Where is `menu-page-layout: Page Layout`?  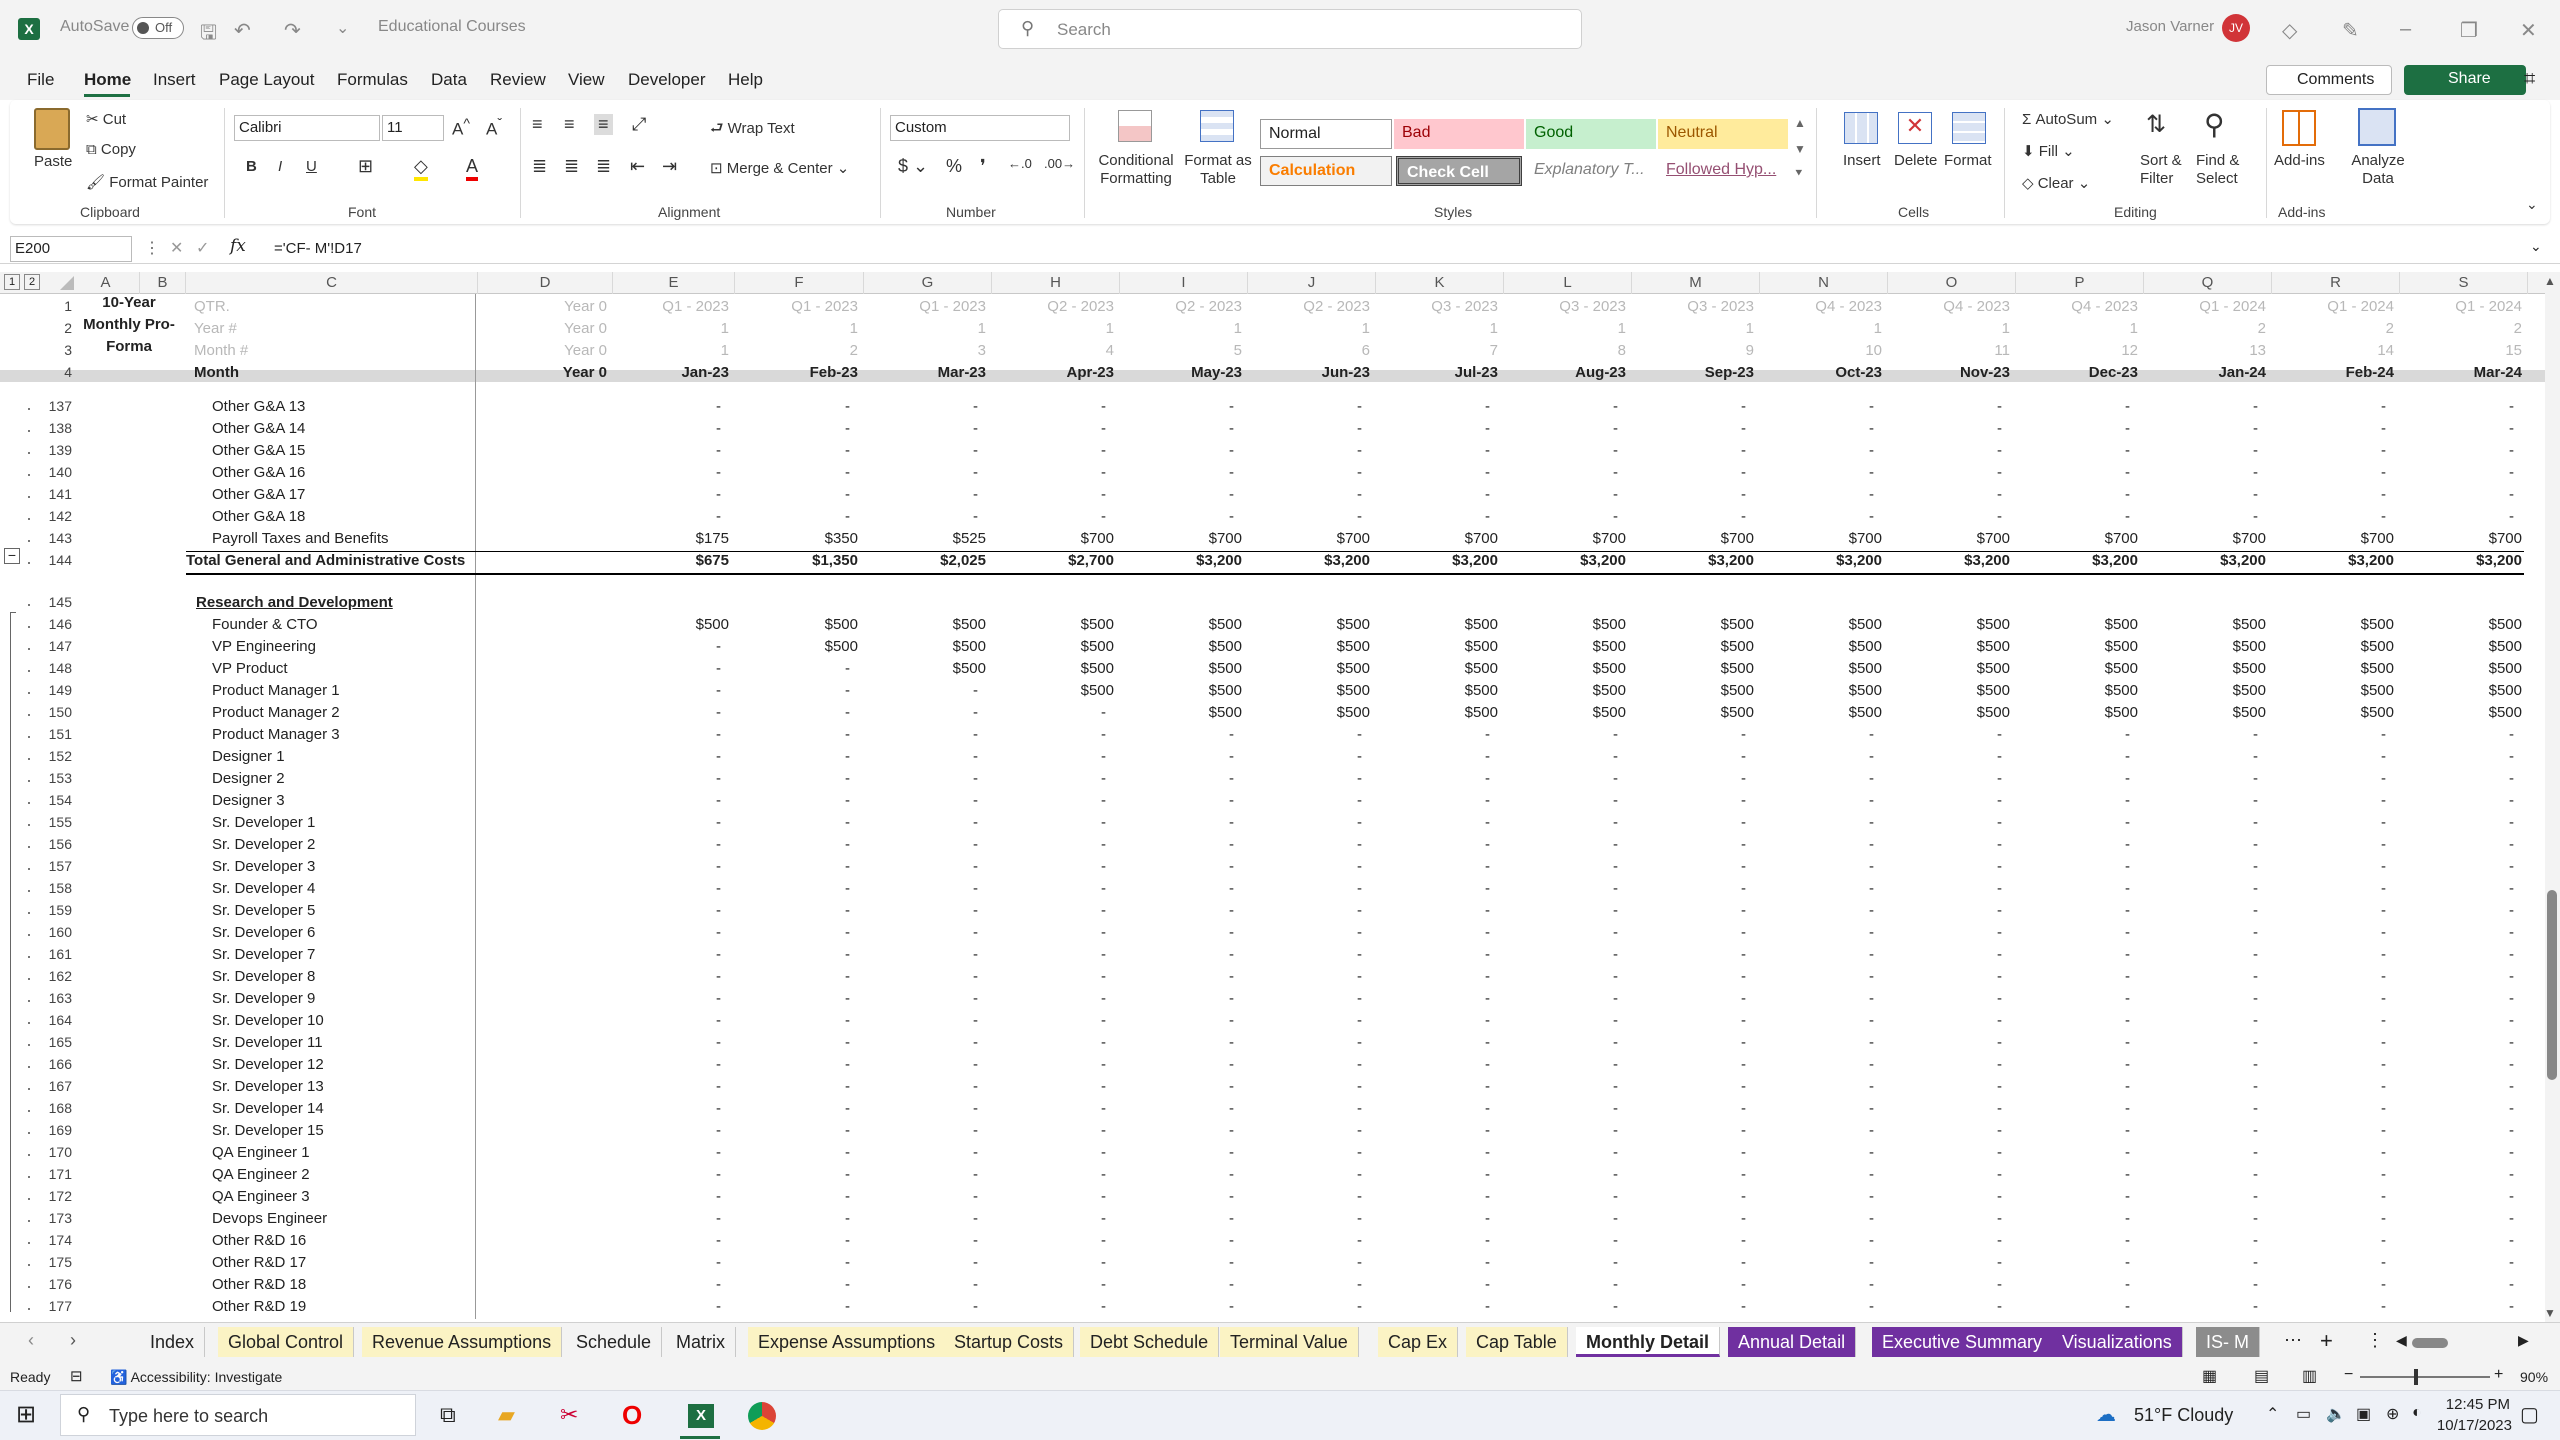
menu-page-layout: Page Layout is located at coordinates (266, 80).